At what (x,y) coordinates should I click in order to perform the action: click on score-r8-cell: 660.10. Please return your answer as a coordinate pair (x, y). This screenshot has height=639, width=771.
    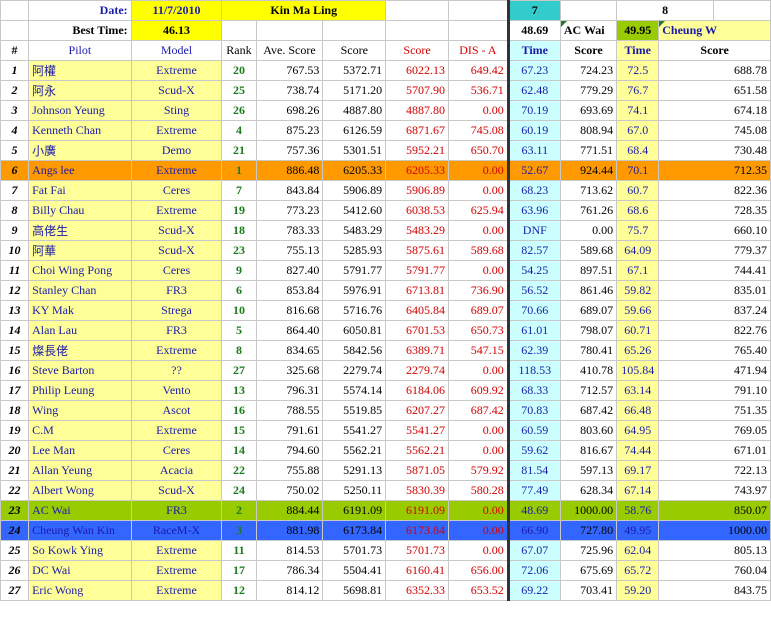
    Looking at the image, I should click on (714, 230).